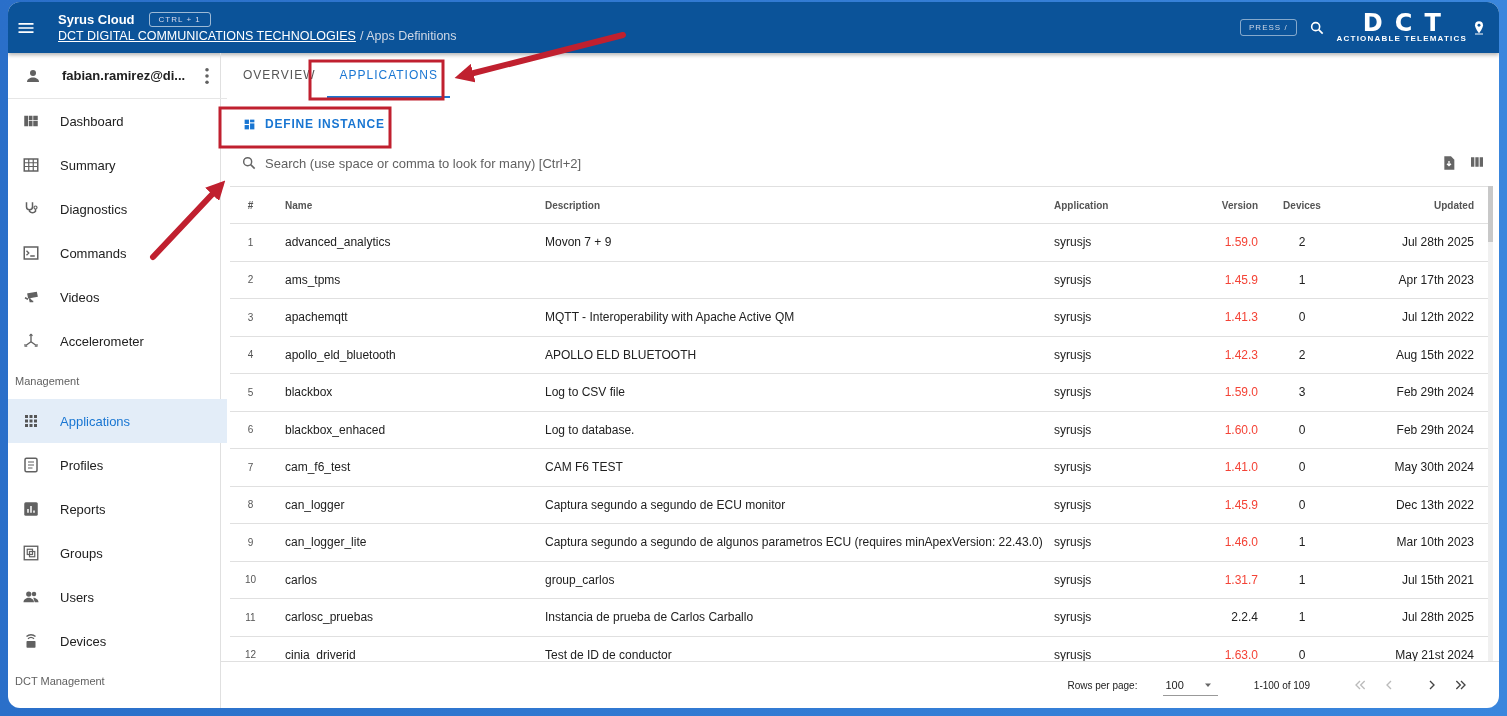 The image size is (1507, 716). Describe the element at coordinates (118, 465) in the screenshot. I see `nav-item: Profiles` at that location.